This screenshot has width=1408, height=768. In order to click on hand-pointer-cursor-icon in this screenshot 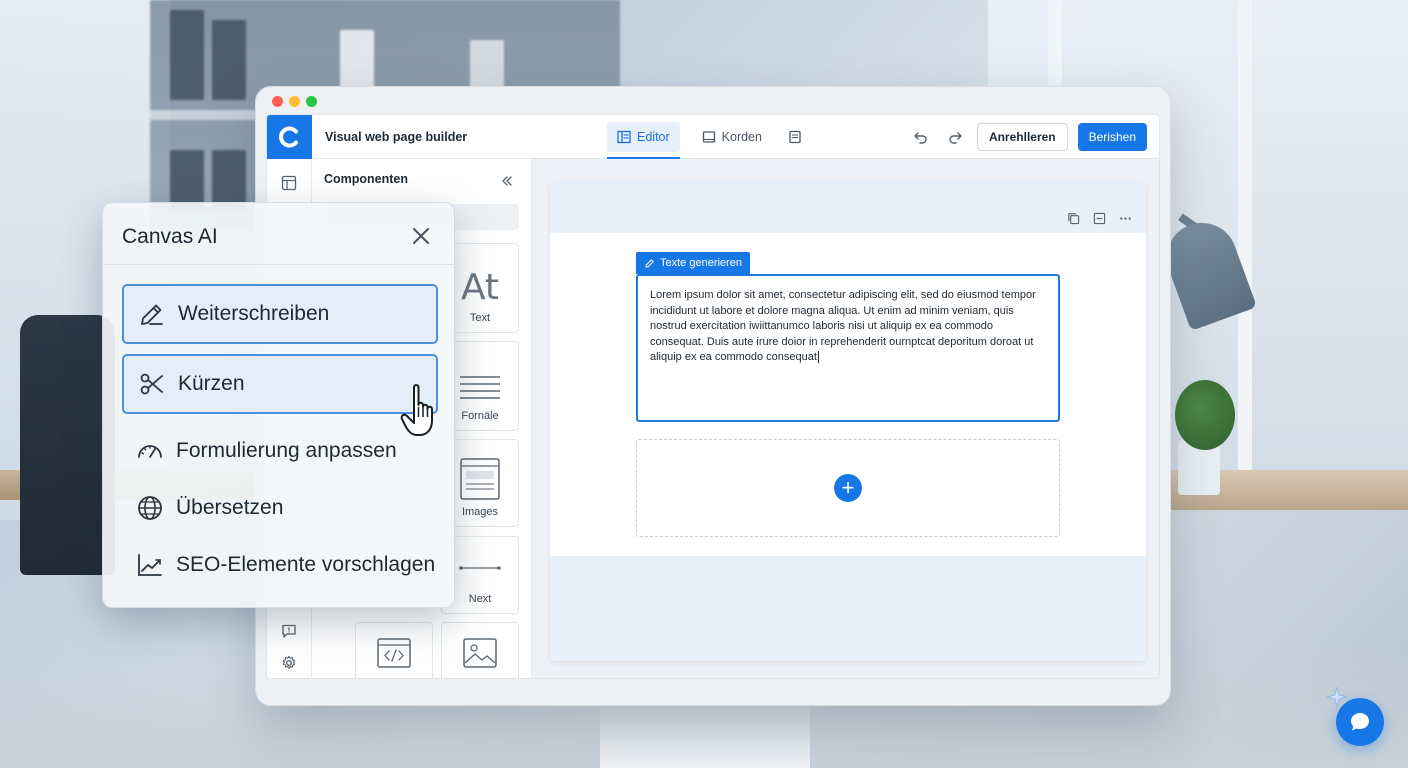, I will do `click(416, 410)`.